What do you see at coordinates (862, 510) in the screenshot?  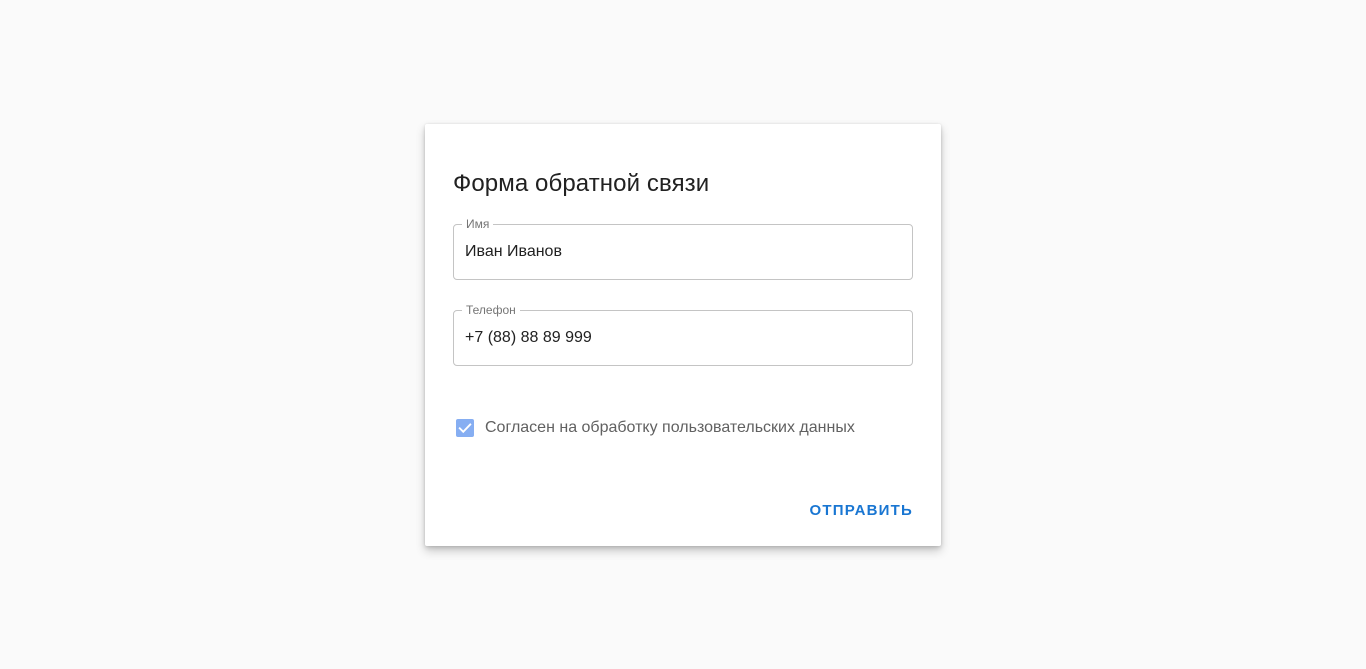 I see `submit-button: Отправить` at bounding box center [862, 510].